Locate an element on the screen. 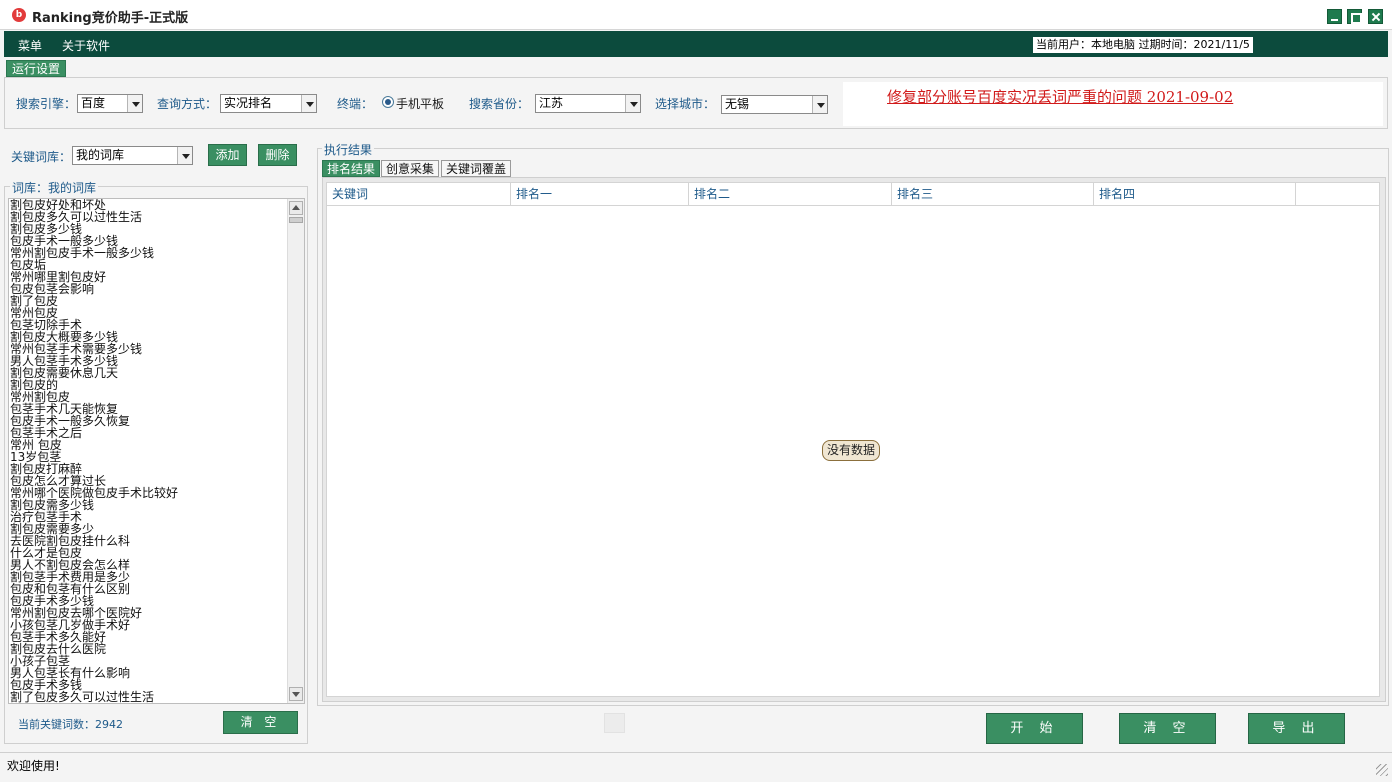 This screenshot has width=1392, height=782. status-bar: 欢迎使用! is located at coordinates (696, 767).